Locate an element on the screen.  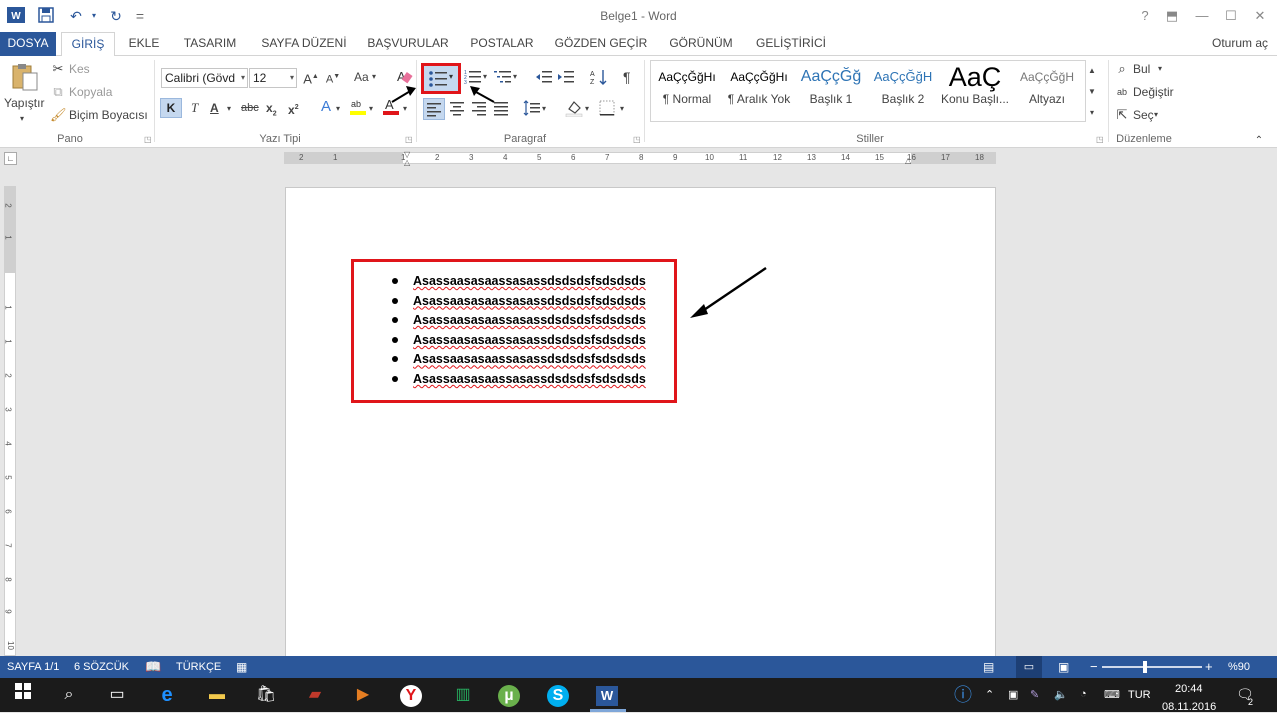
maximize-button: ☐ is located at coordinates (1231, 16).